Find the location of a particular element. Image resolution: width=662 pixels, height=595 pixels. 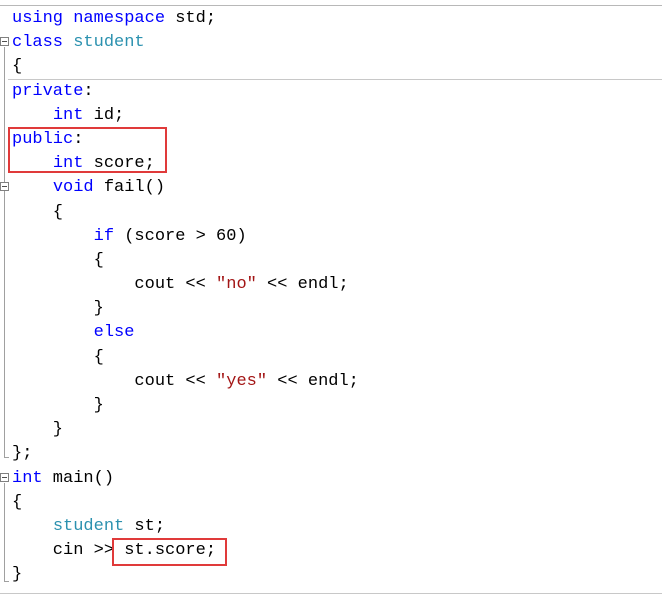

class-fold-guide is located at coordinates (4, 252).